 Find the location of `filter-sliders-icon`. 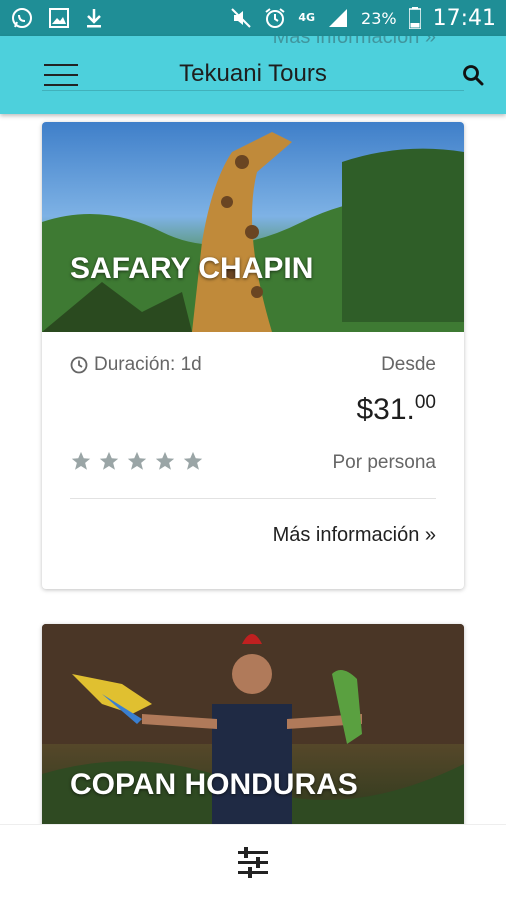

filter-sliders-icon is located at coordinates (253, 863).